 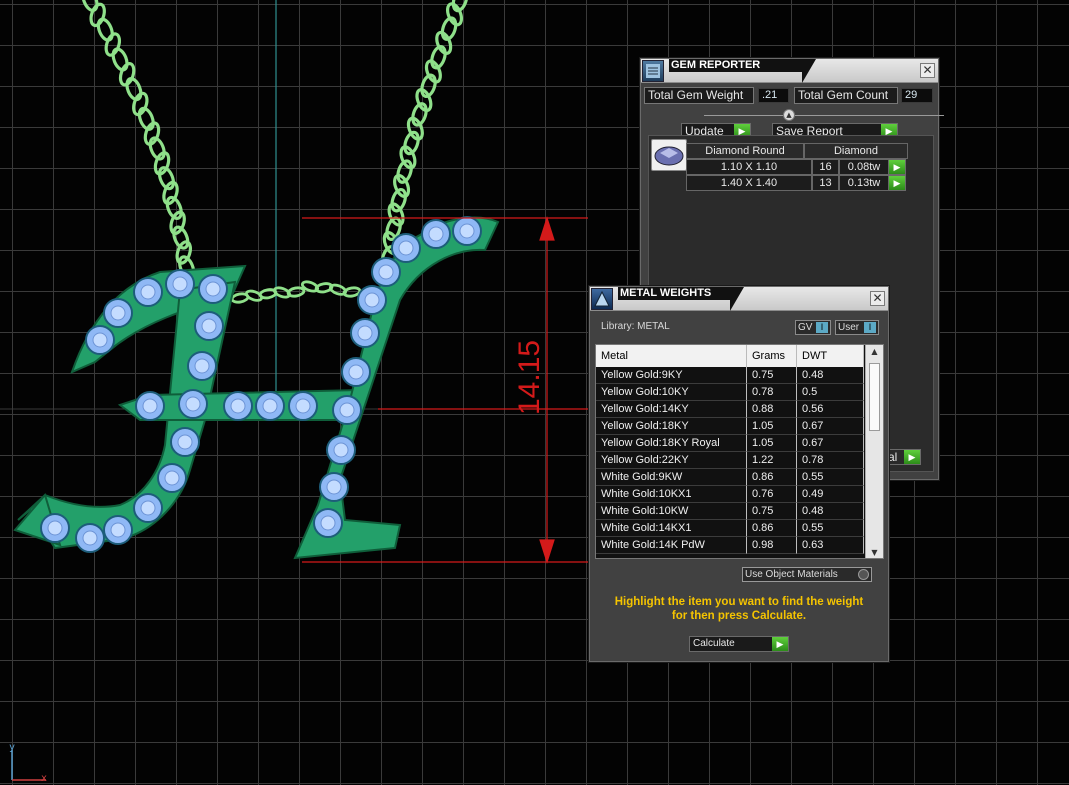 I want to click on metal-weights-title: METAL WEIGHTS, so click(x=674, y=293).